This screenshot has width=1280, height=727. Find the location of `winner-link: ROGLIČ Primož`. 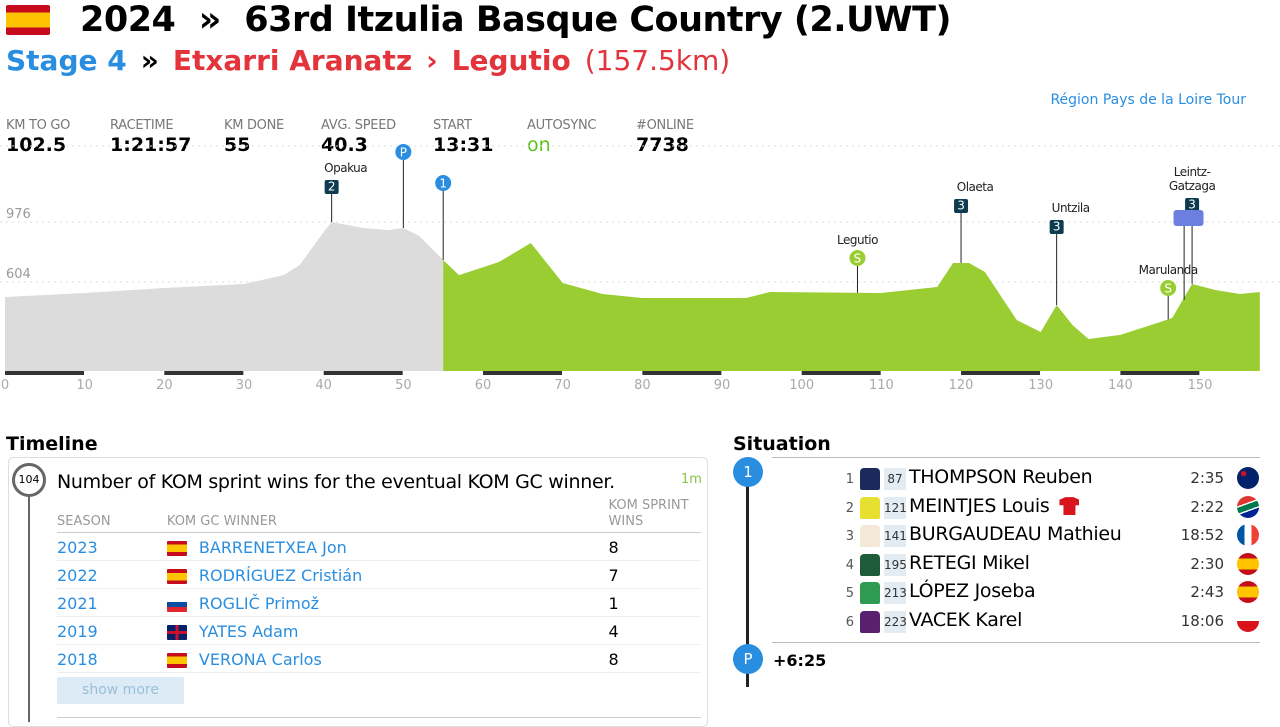

winner-link: ROGLIČ Primož is located at coordinates (259, 603).